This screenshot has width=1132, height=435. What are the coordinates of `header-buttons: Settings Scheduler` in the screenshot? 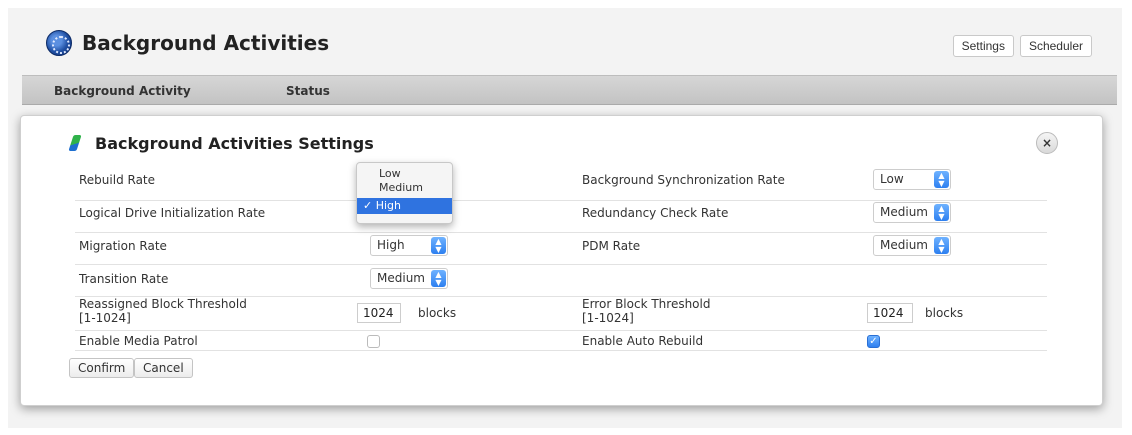 It's located at (1022, 46).